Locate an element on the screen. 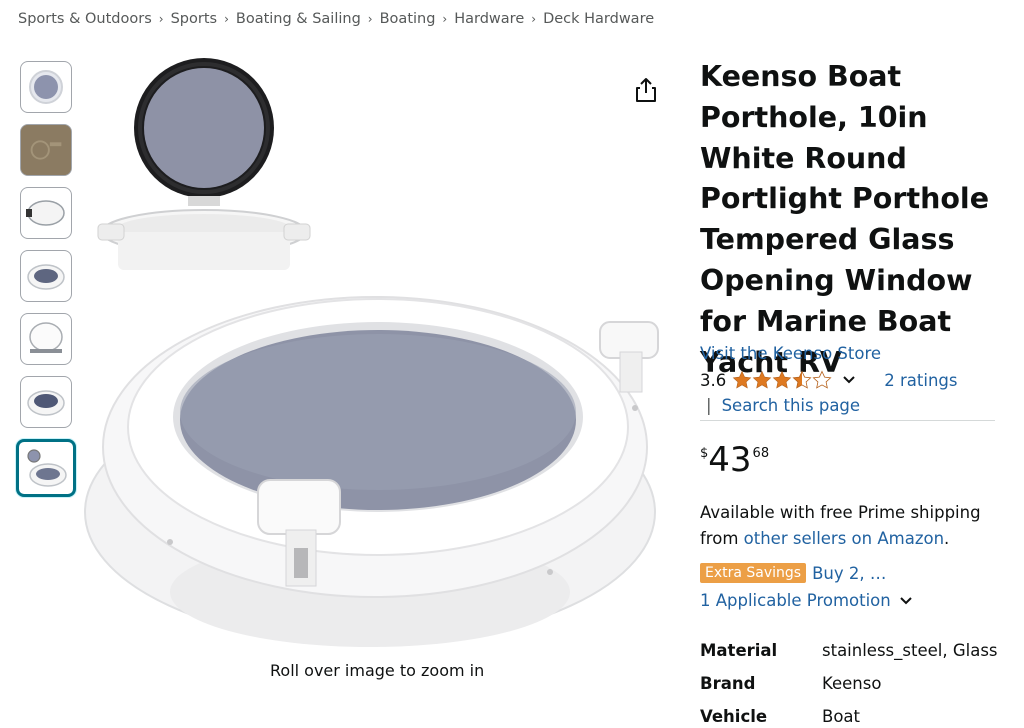  breadcrumb-item: Deck Hardware is located at coordinates (598, 19).